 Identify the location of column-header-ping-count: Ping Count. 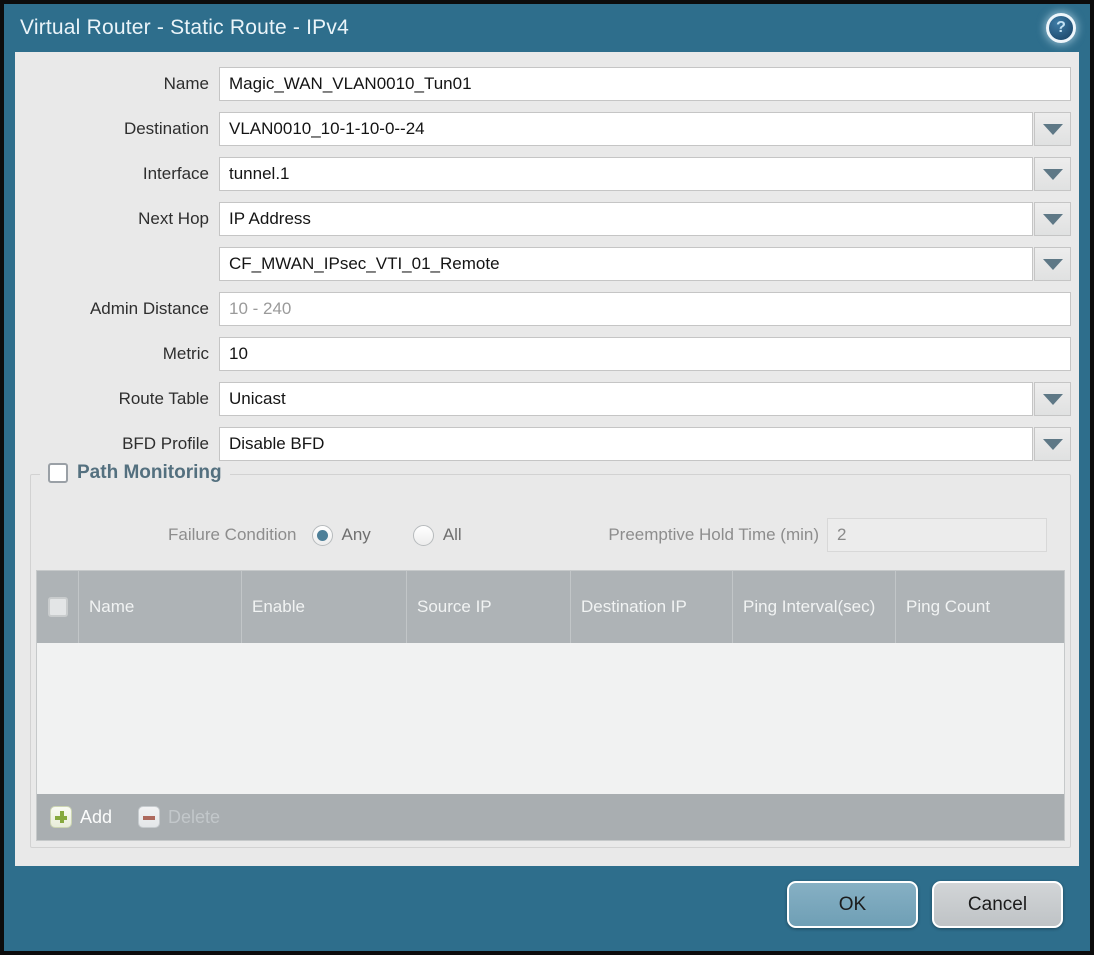
(980, 607).